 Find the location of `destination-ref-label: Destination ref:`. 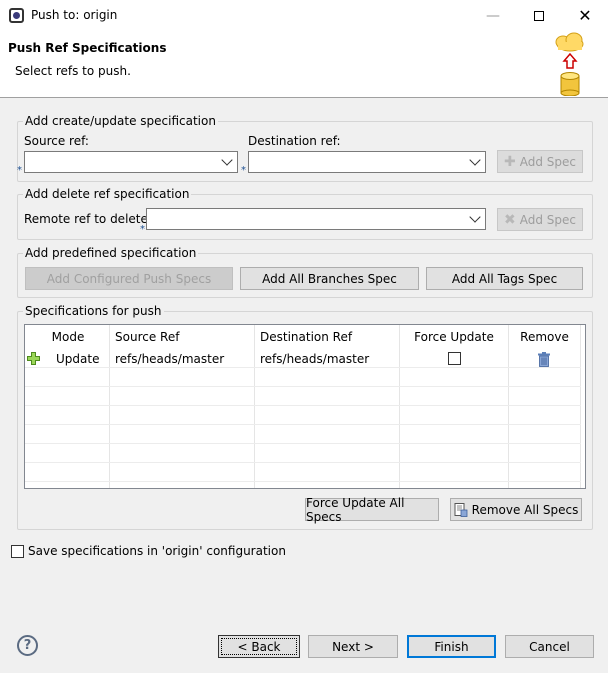

destination-ref-label: Destination ref: is located at coordinates (294, 141).